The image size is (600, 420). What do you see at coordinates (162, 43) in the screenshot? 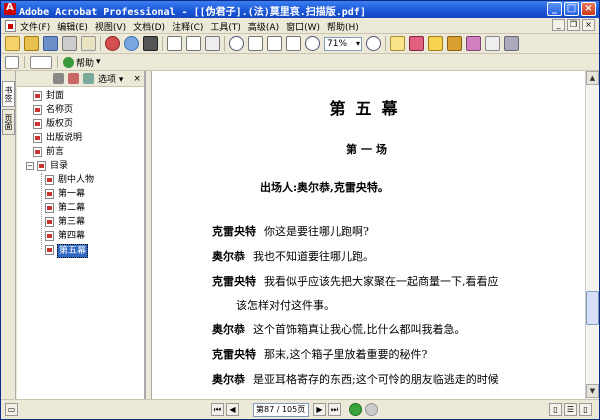
I see `toolbar-separator` at bounding box center [162, 43].